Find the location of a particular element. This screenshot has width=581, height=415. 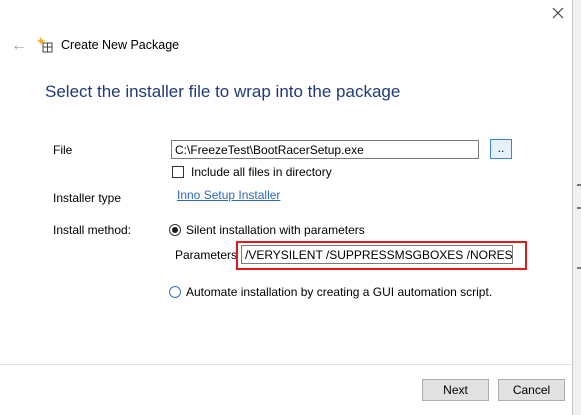

include-all-files-checkbox is located at coordinates (178, 172).